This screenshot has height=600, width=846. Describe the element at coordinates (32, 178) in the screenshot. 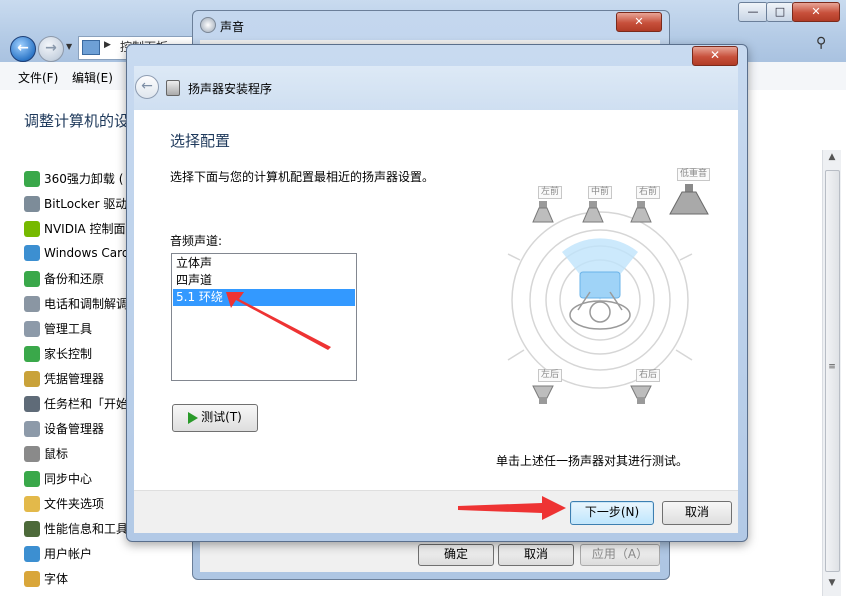

I see `uninstall-icon` at that location.